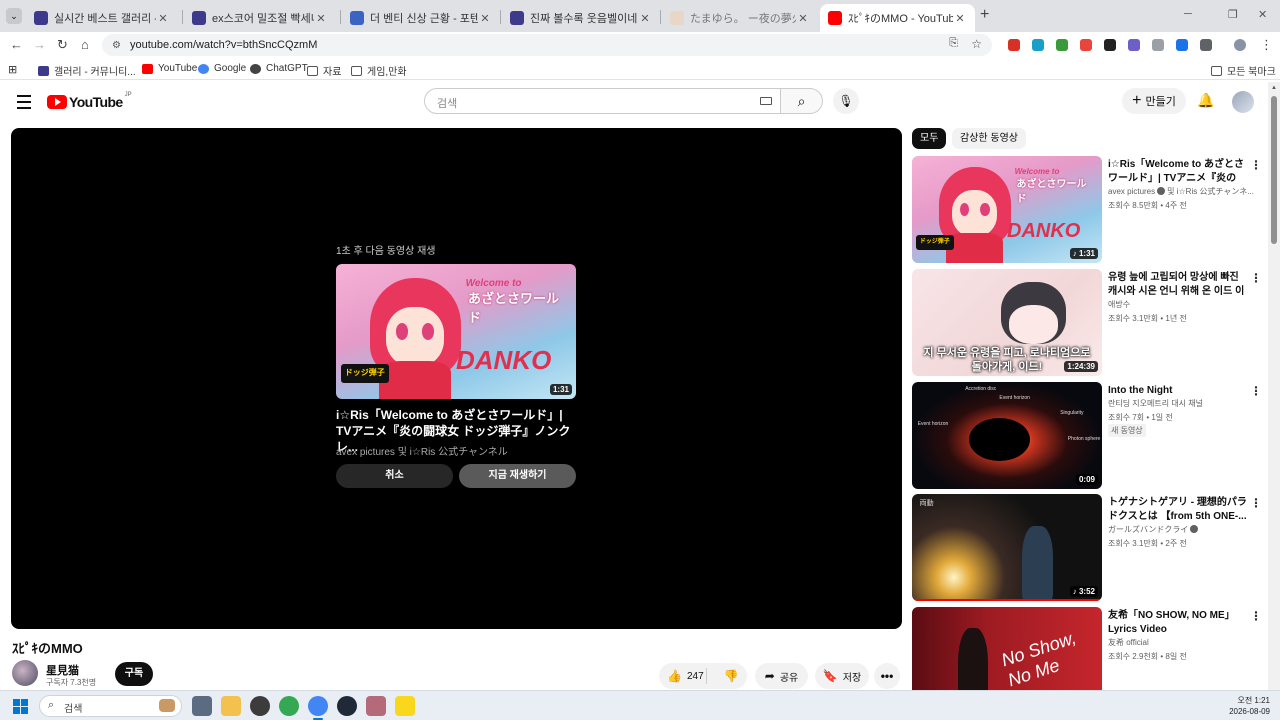 The height and width of the screenshot is (720, 1280). Describe the element at coordinates (1007, 322) in the screenshot. I see `rec-thumbnail: 지 무서운 유령을 피고, 로나티엄으로 돌아가게, 이드! 1:24:39` at that location.